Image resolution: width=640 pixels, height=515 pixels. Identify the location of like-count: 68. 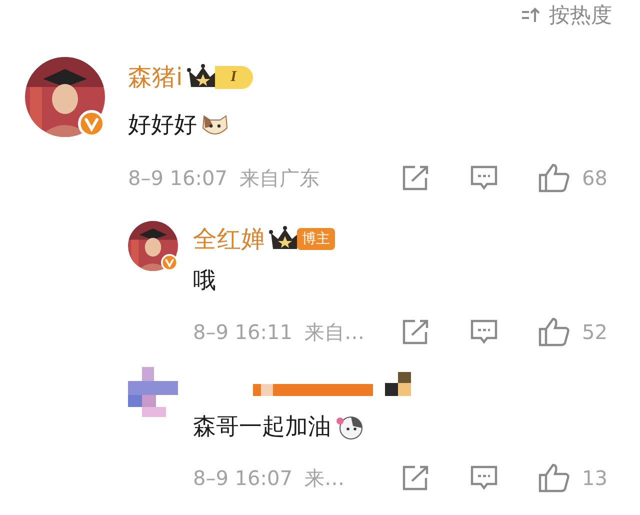
(595, 178).